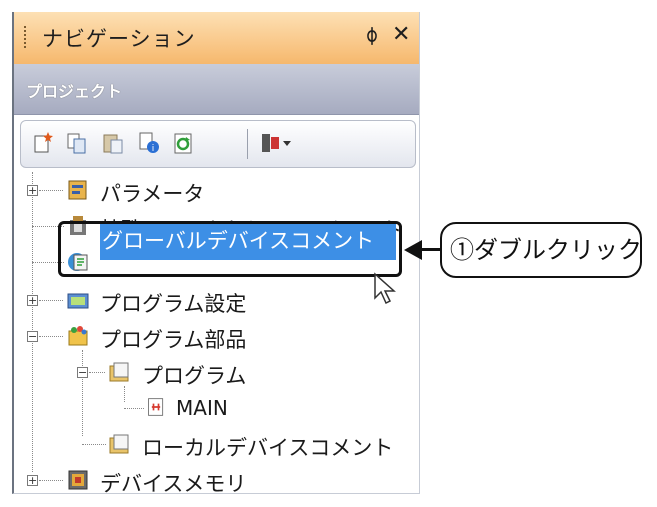 This screenshot has width=657, height=507. What do you see at coordinates (247, 144) in the screenshot?
I see `toolbar-separator` at bounding box center [247, 144].